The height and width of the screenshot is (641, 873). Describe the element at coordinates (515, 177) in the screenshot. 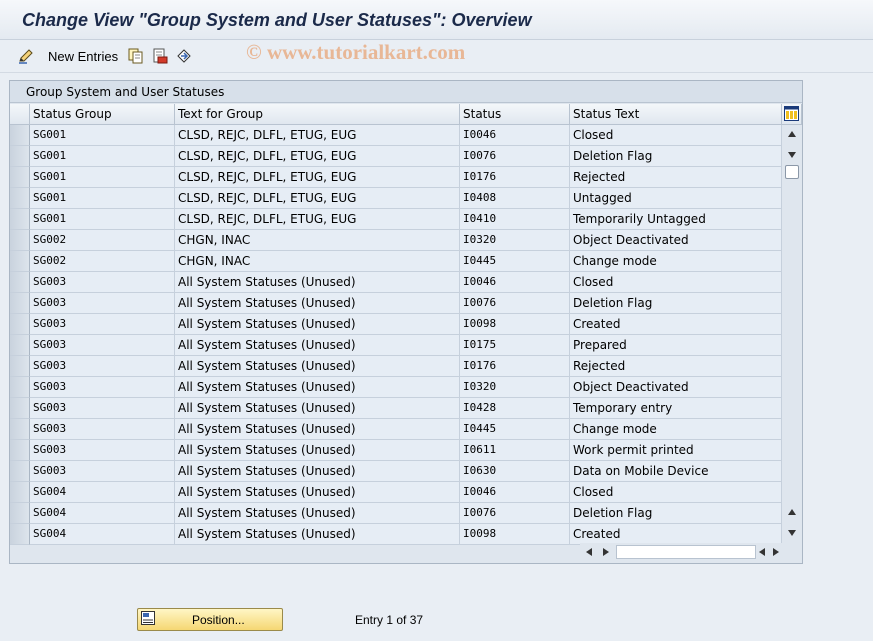

I see `cell-status: I0176` at that location.